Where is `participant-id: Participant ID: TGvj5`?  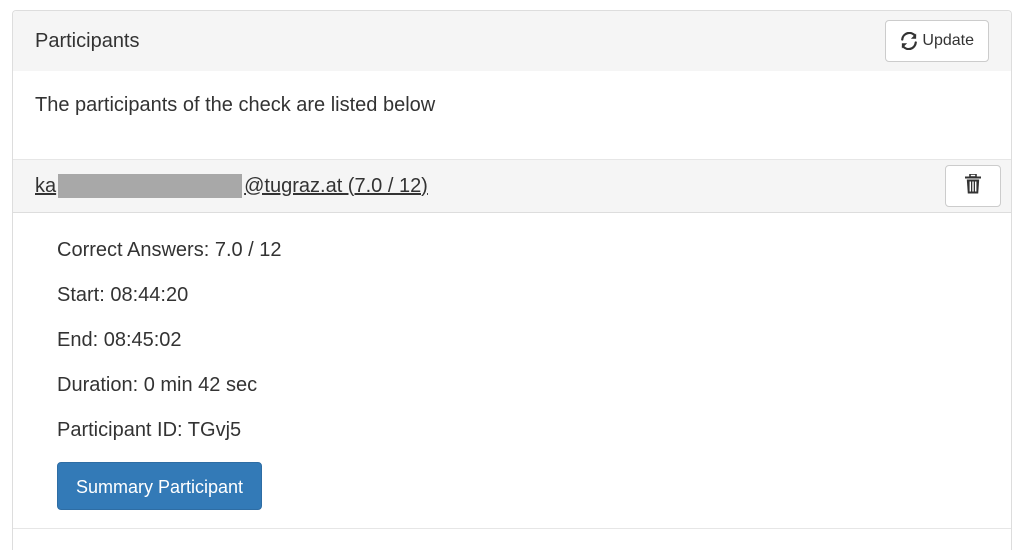 participant-id: Participant ID: TGvj5 is located at coordinates (149, 430).